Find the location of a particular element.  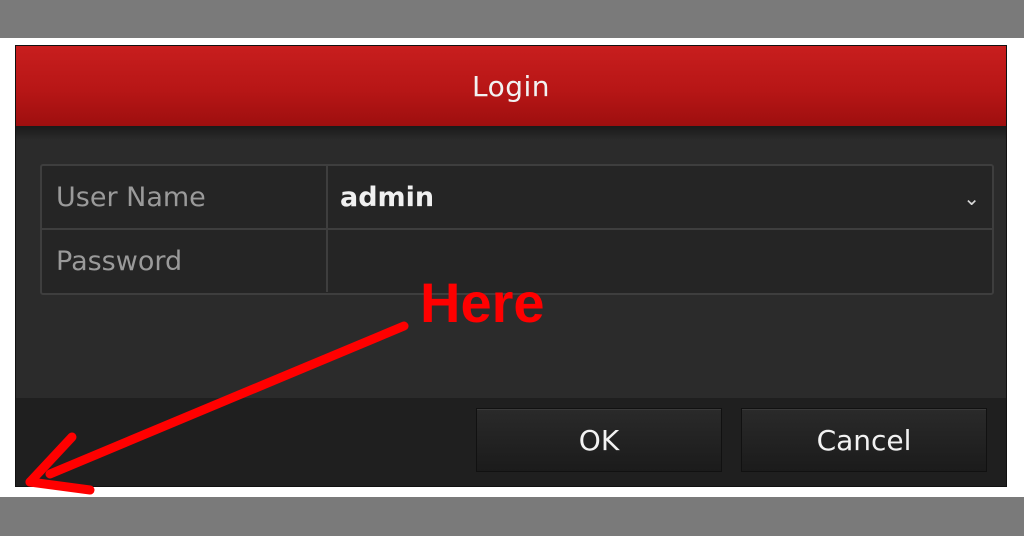

chevron-down-icon: ⌄ is located at coordinates (971, 198).